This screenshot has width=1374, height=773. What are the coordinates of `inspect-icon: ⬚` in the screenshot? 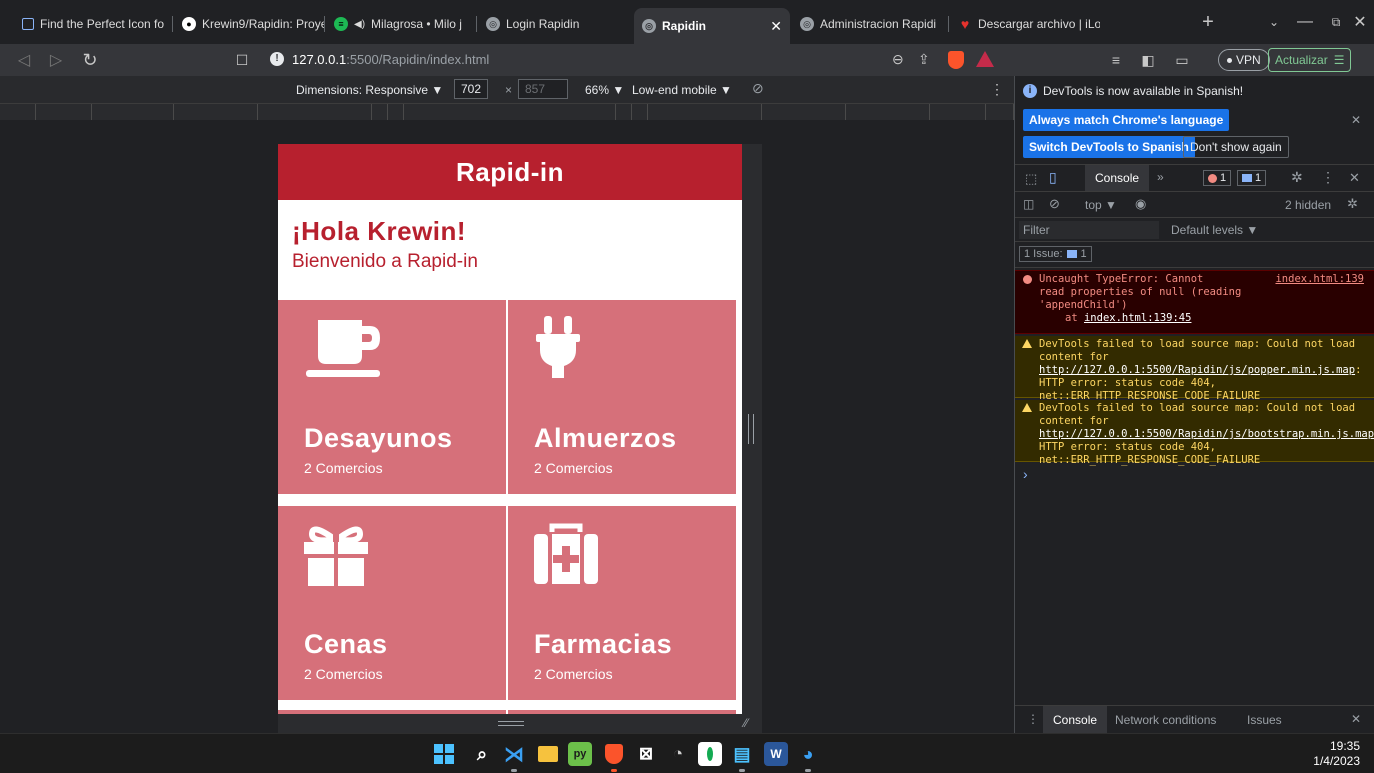 It's located at (1031, 179).